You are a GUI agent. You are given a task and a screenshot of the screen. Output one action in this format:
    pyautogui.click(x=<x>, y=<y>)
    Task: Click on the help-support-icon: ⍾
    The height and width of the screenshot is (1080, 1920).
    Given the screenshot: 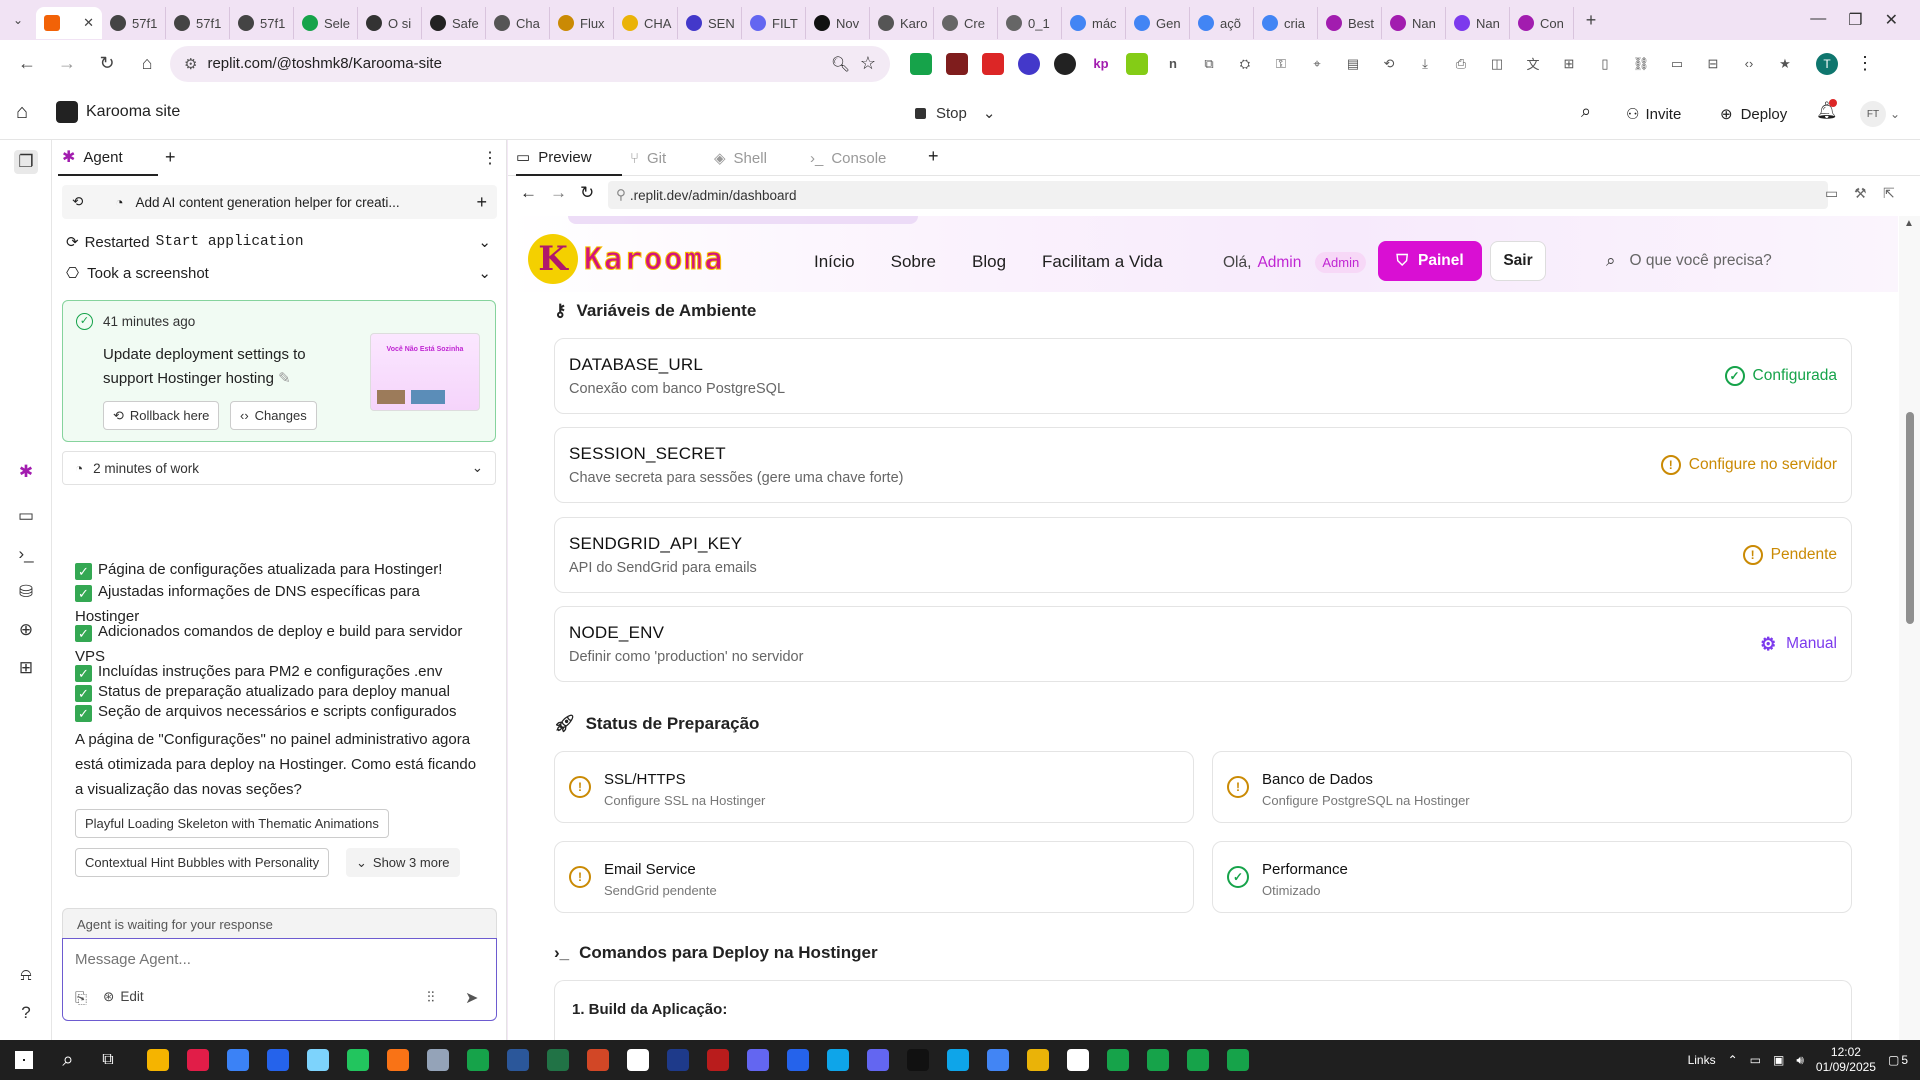 What is the action you would take?
    pyautogui.click(x=26, y=975)
    